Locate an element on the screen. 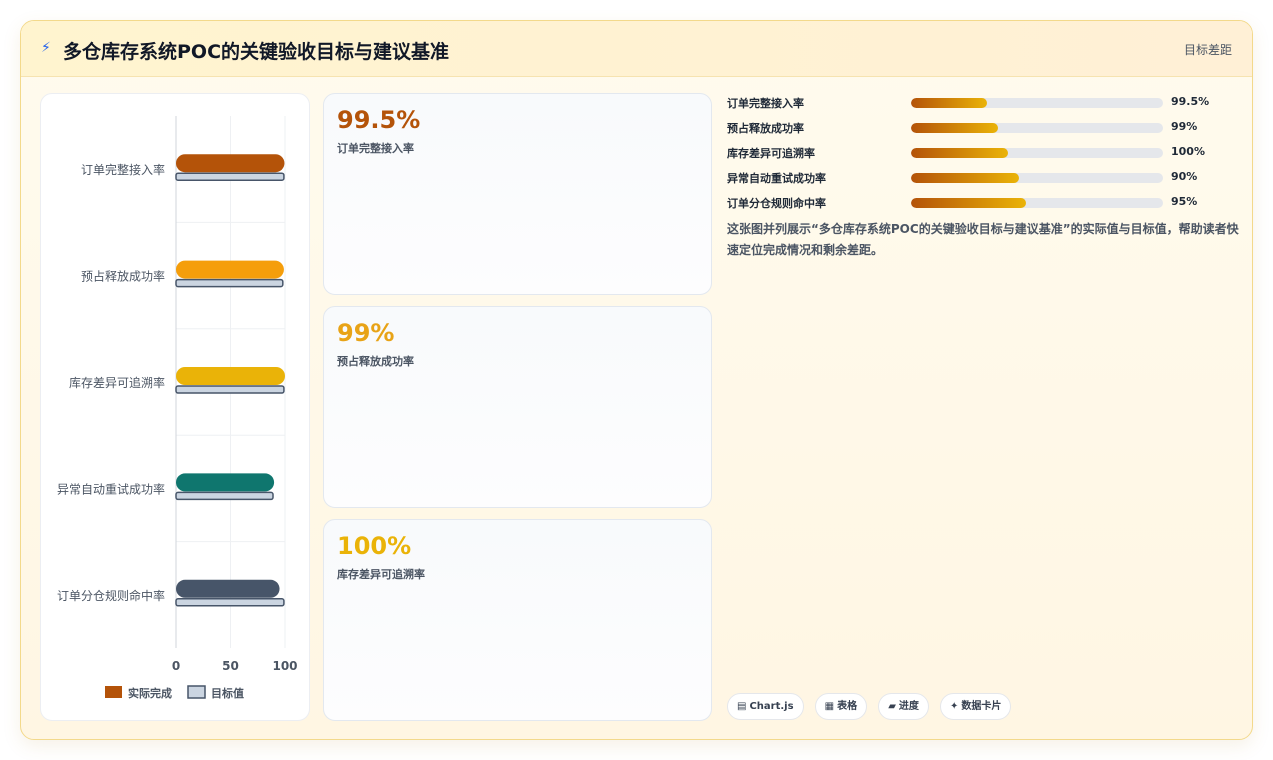 Image resolution: width=1273 pixels, height=760 pixels. kpi-card-1: 99.5% 订单完整接入率 is located at coordinates (517, 194).